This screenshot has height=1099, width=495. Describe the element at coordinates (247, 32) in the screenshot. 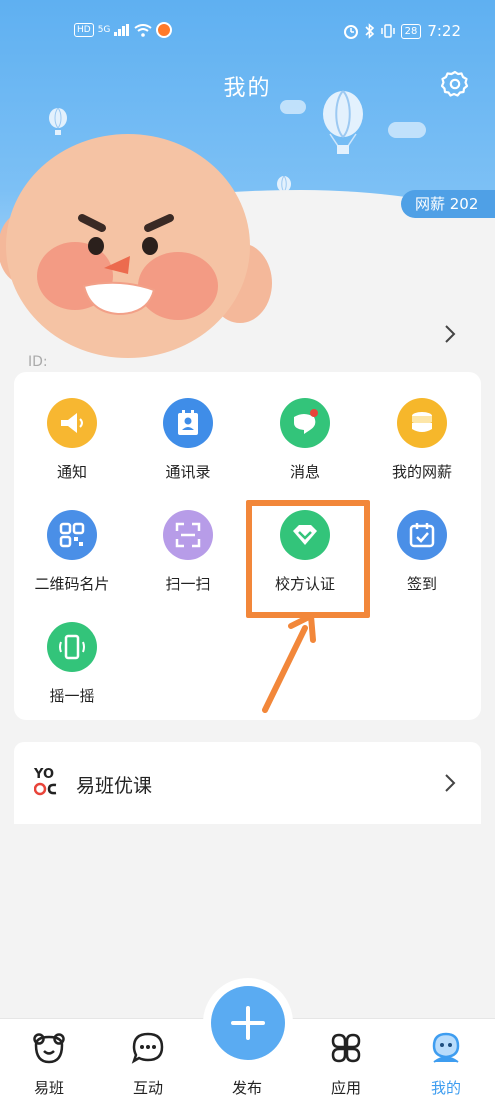

I see `status-bar: HD 5G 28 7:22` at that location.